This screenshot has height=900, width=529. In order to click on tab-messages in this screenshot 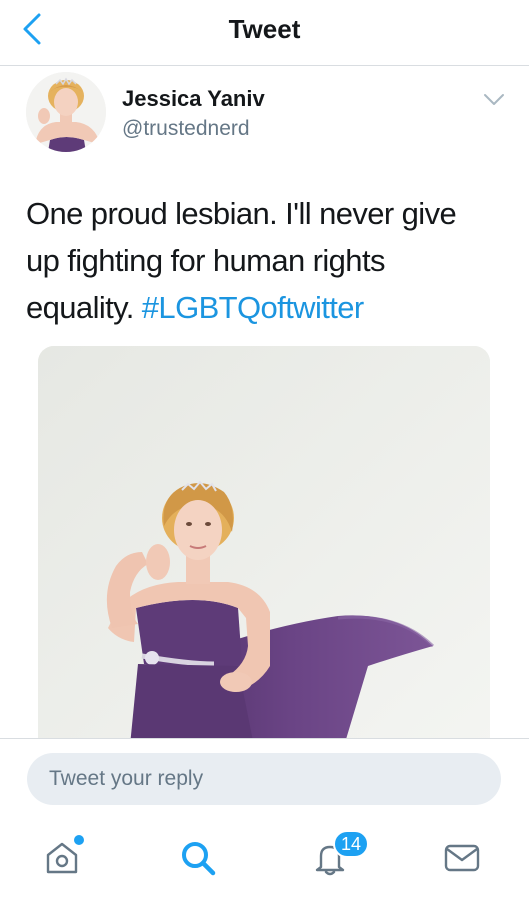, I will do `click(462, 858)`.